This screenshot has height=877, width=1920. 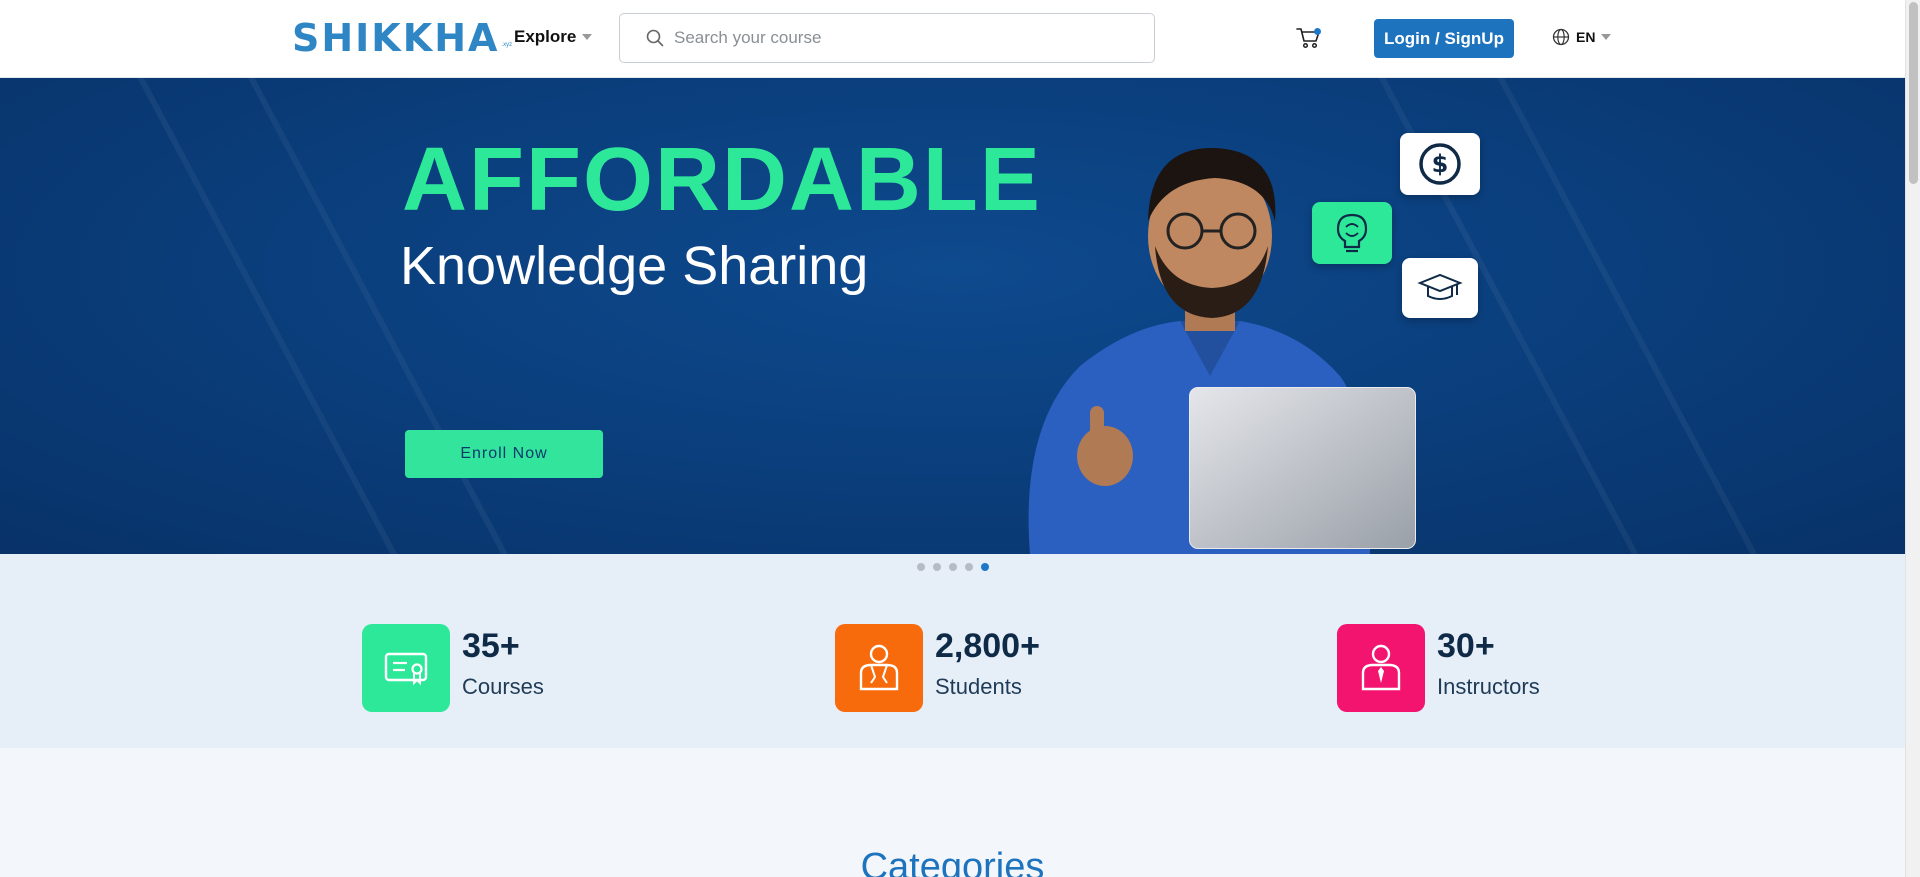 What do you see at coordinates (491, 646) in the screenshot?
I see `stat-value: 35+` at bounding box center [491, 646].